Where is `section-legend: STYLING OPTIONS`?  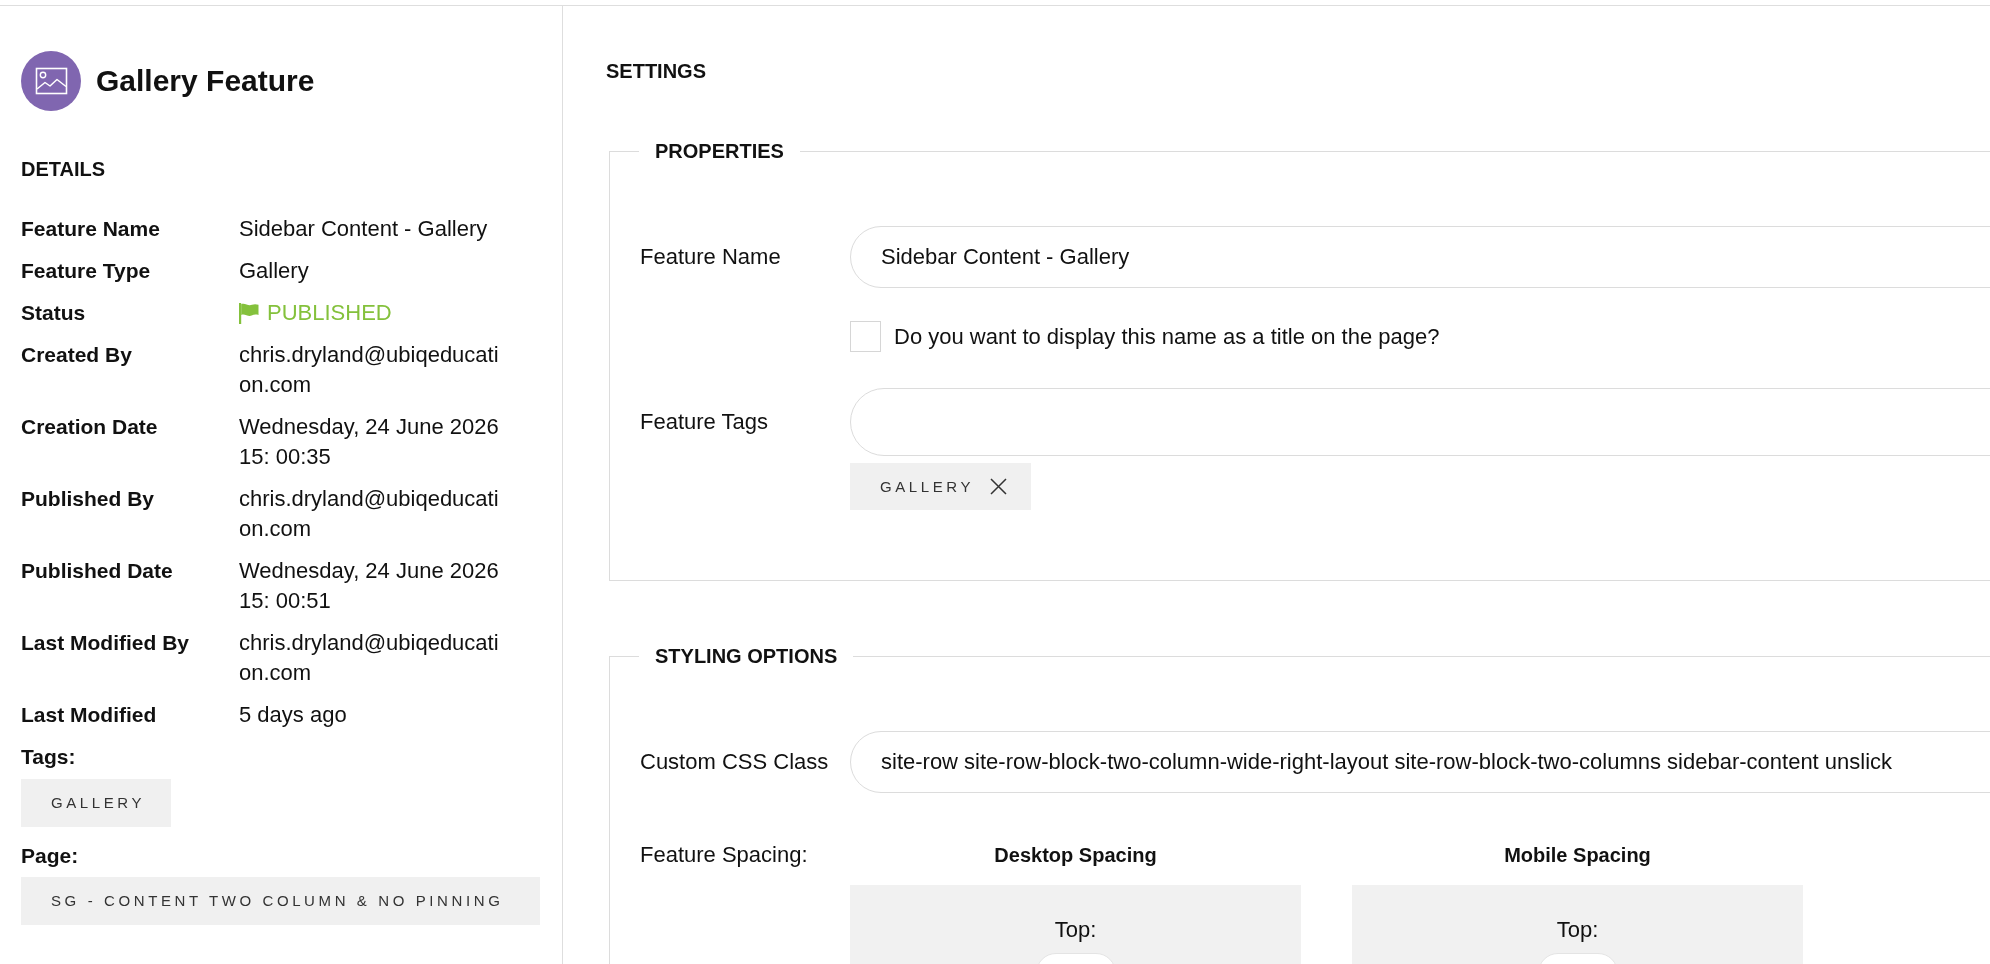
section-legend: STYLING OPTIONS is located at coordinates (746, 656).